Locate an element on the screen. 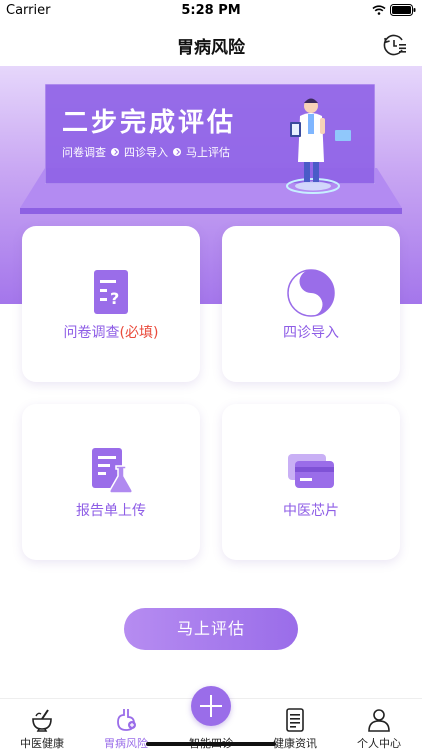 Image resolution: width=422 pixels, height=751 pixels. required-tag: (必填) is located at coordinates (139, 333).